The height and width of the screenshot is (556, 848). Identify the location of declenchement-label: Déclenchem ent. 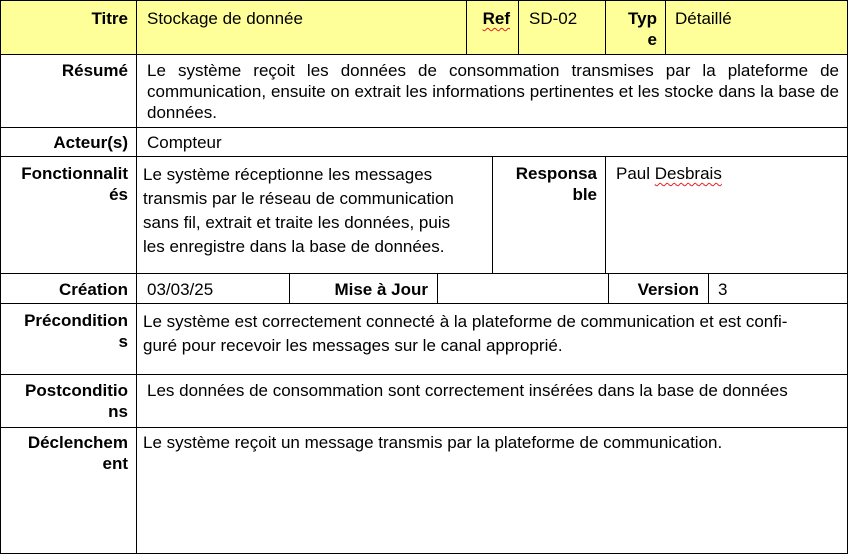
(66, 453).